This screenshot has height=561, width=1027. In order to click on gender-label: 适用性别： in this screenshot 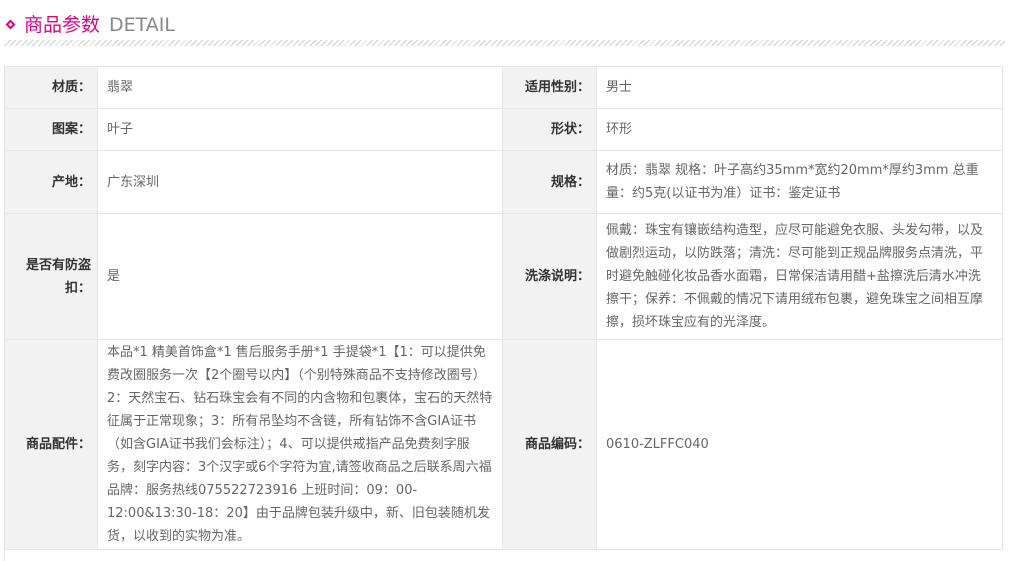, I will do `click(550, 88)`.